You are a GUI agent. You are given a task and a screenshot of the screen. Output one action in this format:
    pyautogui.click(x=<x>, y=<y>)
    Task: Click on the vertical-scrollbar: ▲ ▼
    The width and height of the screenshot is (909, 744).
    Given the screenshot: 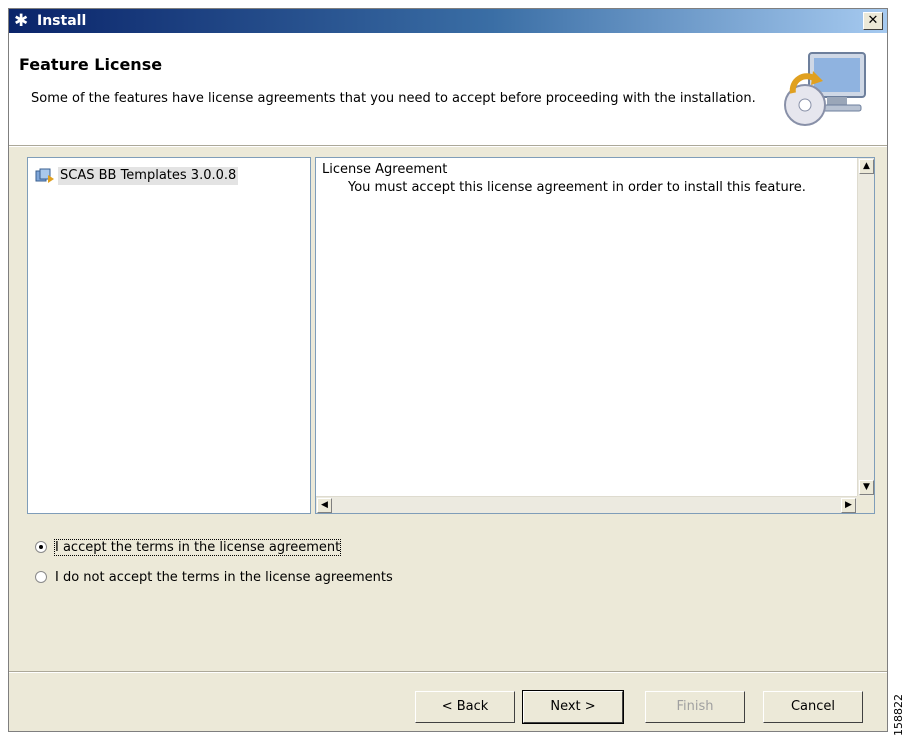 What is the action you would take?
    pyautogui.click(x=865, y=327)
    